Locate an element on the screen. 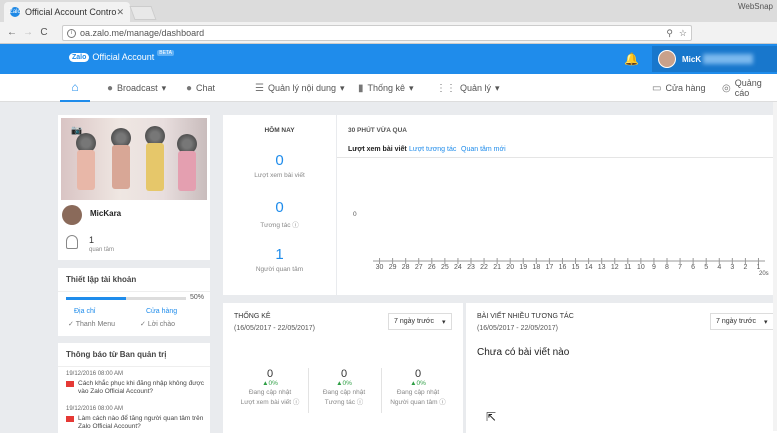 The image size is (777, 433). x-tick-label: 26 is located at coordinates (432, 267).